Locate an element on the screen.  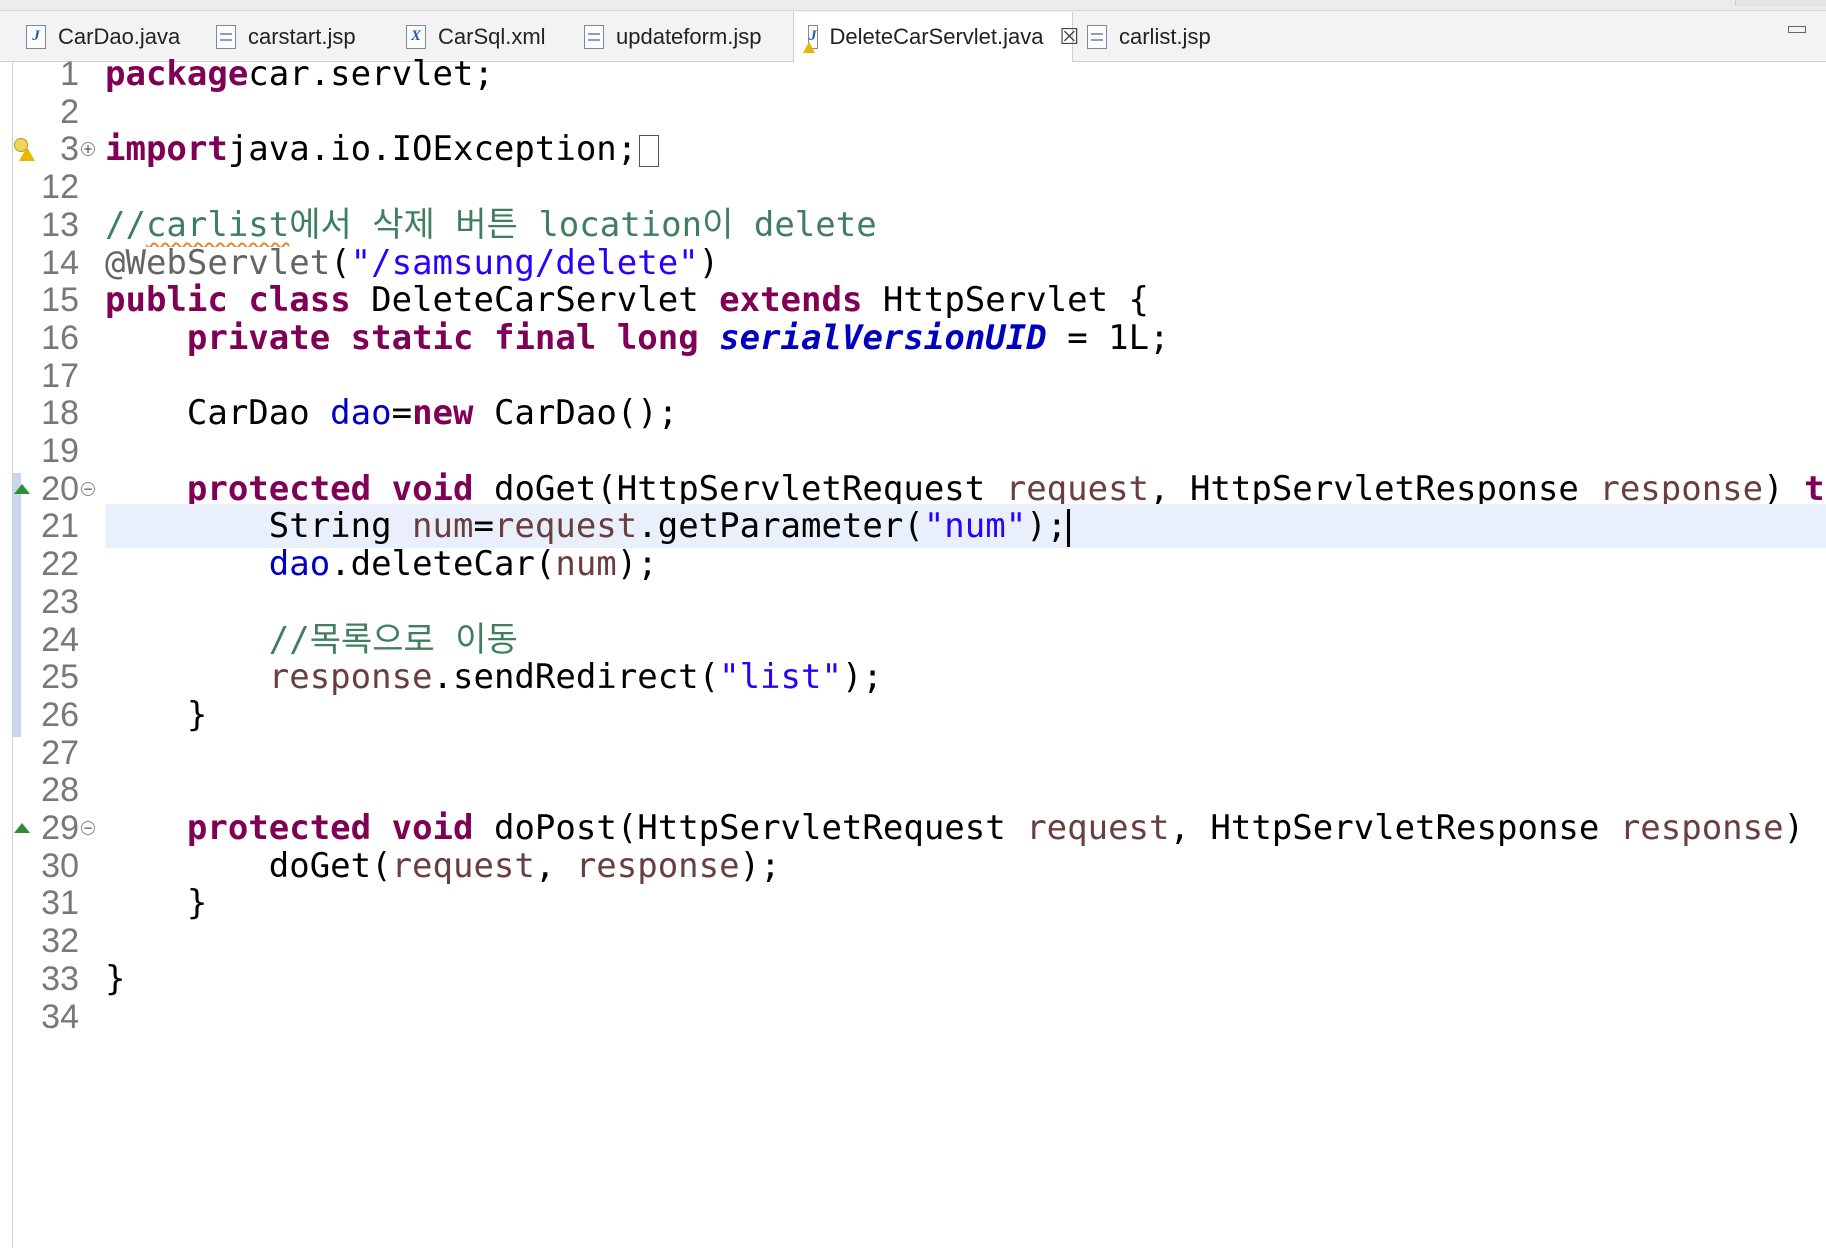
code-token: "list" is located at coordinates (780, 677).